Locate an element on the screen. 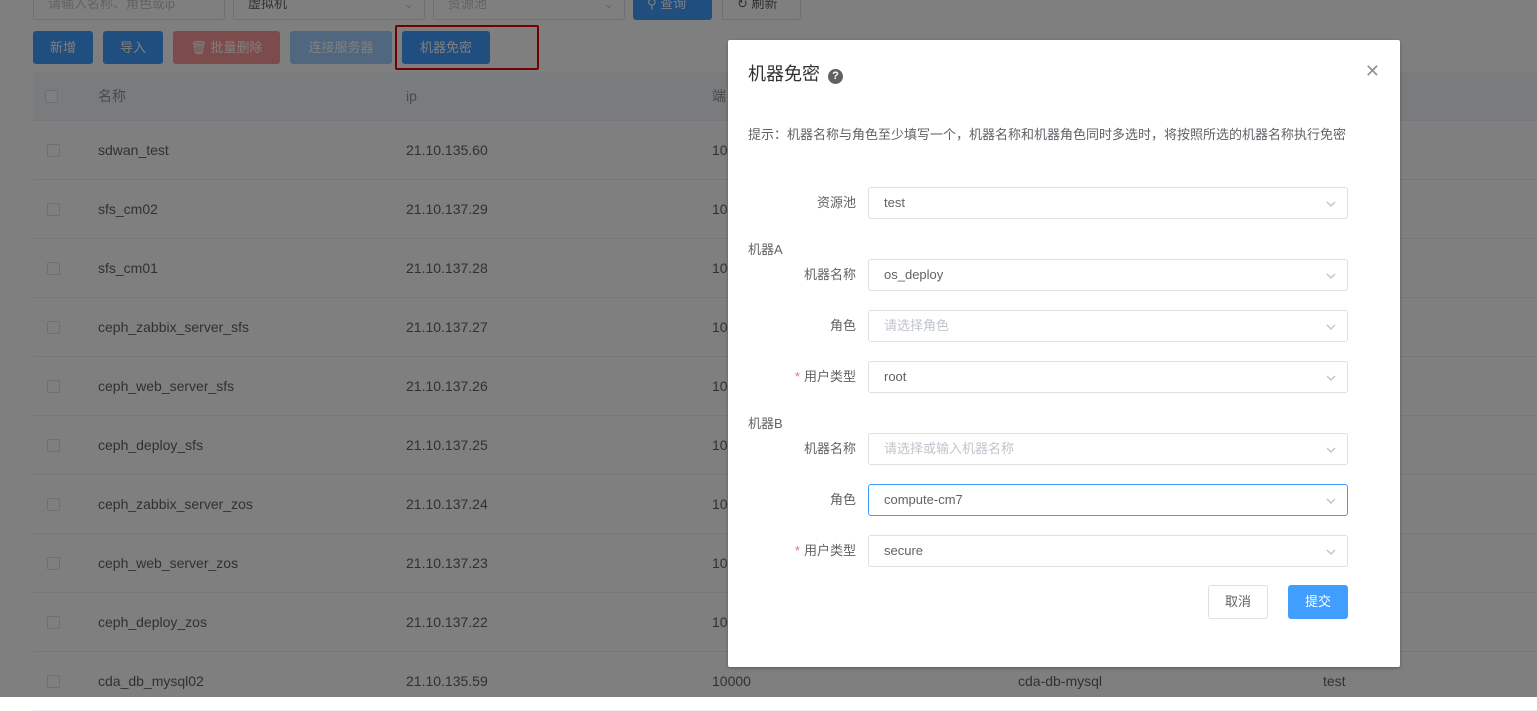 The image size is (1537, 711). pool-row: 资源池 test is located at coordinates (1048, 203).